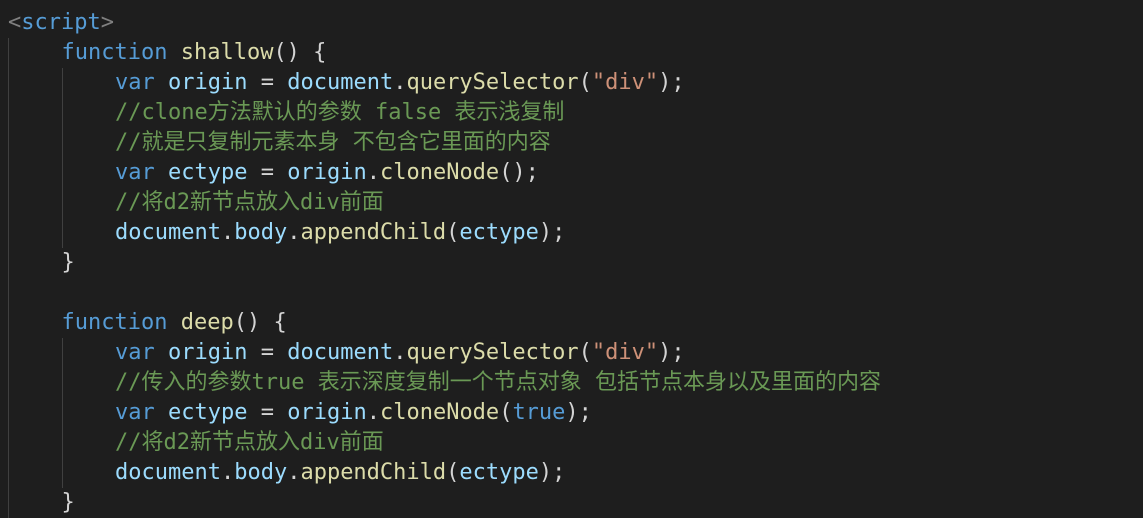  Describe the element at coordinates (15, 22) in the screenshot. I see `code-token-tag-bracket: <` at that location.